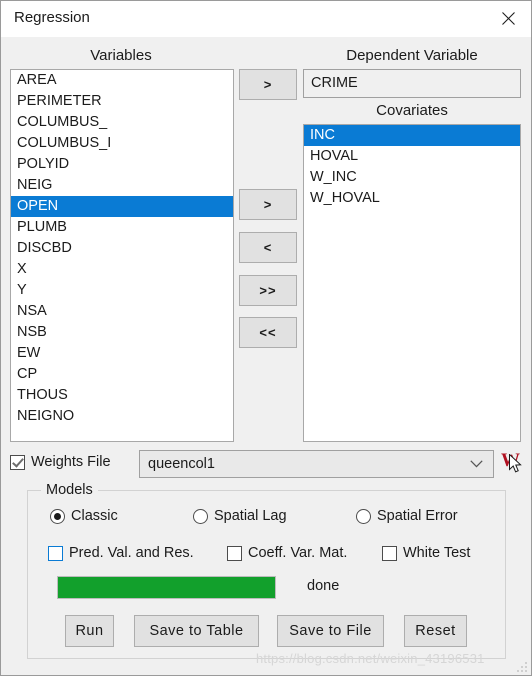  Describe the element at coordinates (89, 631) in the screenshot. I see `run-button: Run` at that location.